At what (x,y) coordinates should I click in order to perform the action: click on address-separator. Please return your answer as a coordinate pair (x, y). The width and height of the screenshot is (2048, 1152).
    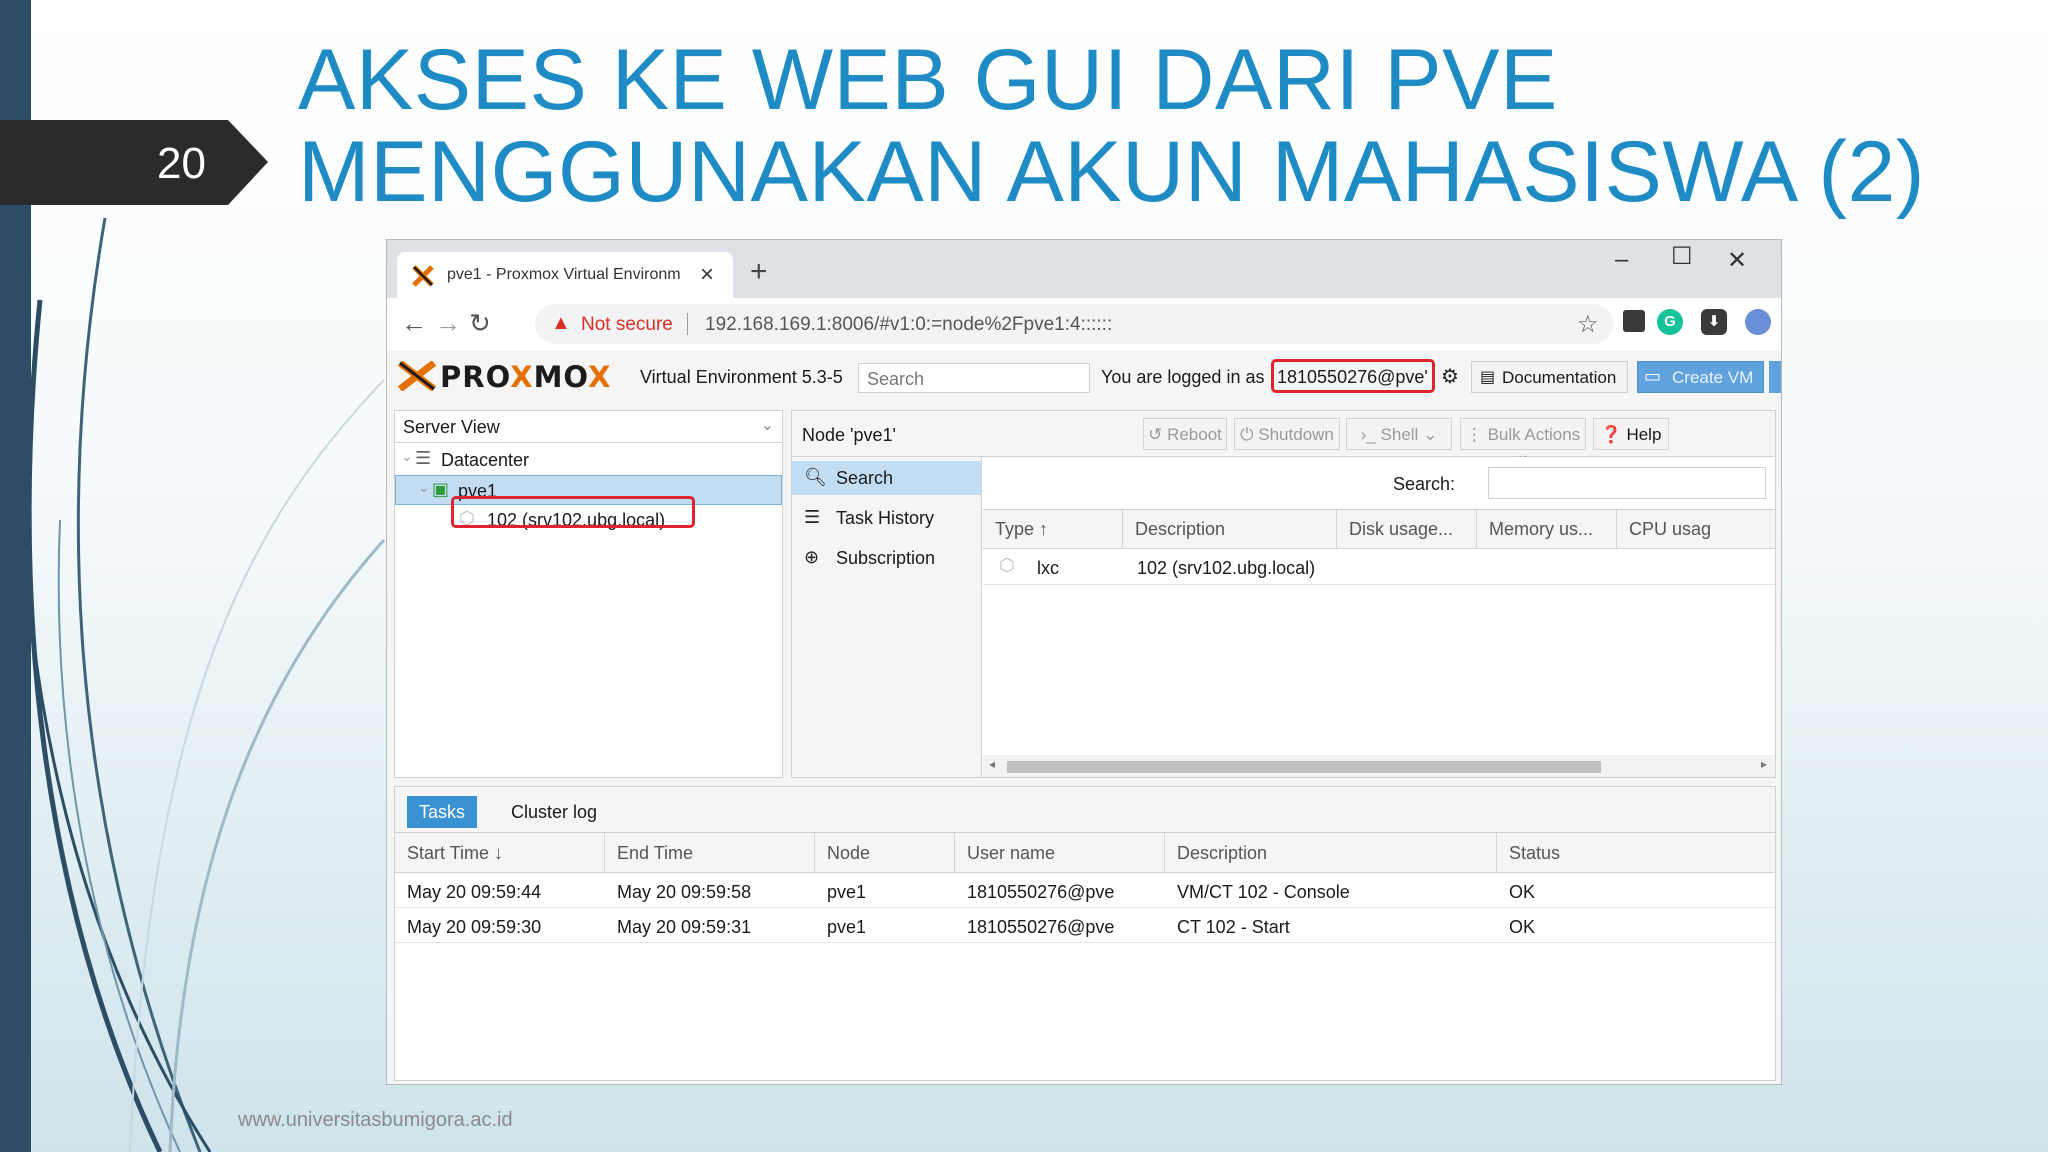
    Looking at the image, I should click on (687, 324).